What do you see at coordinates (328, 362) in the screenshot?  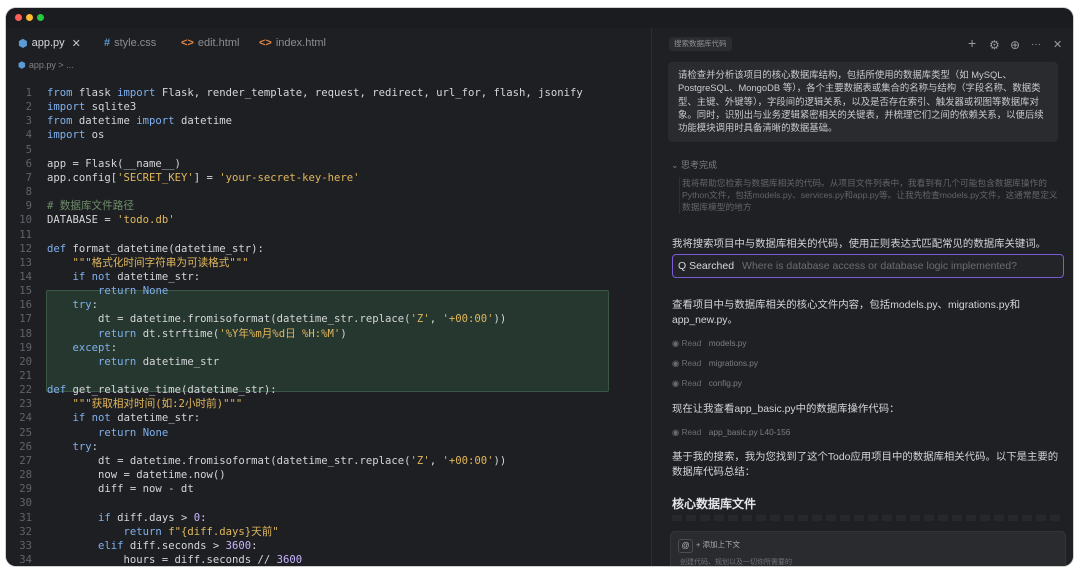 I see `code-line: 20 return datetime_str` at bounding box center [328, 362].